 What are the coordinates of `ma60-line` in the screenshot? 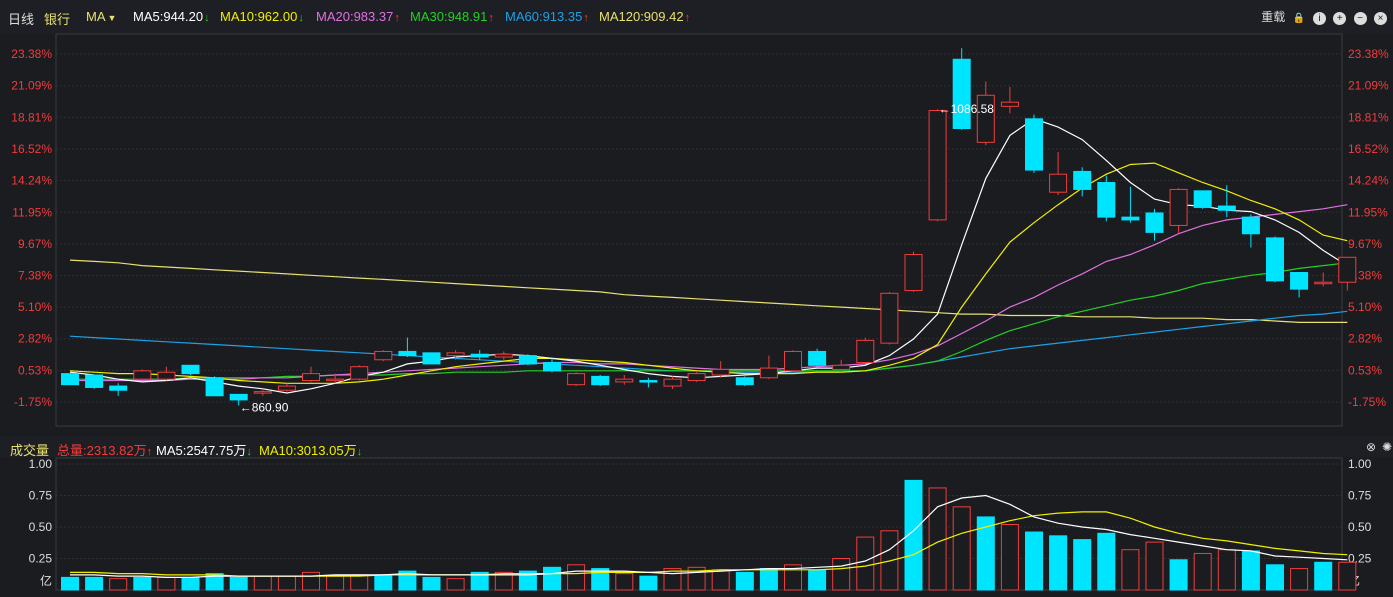 It's located at (708, 341).